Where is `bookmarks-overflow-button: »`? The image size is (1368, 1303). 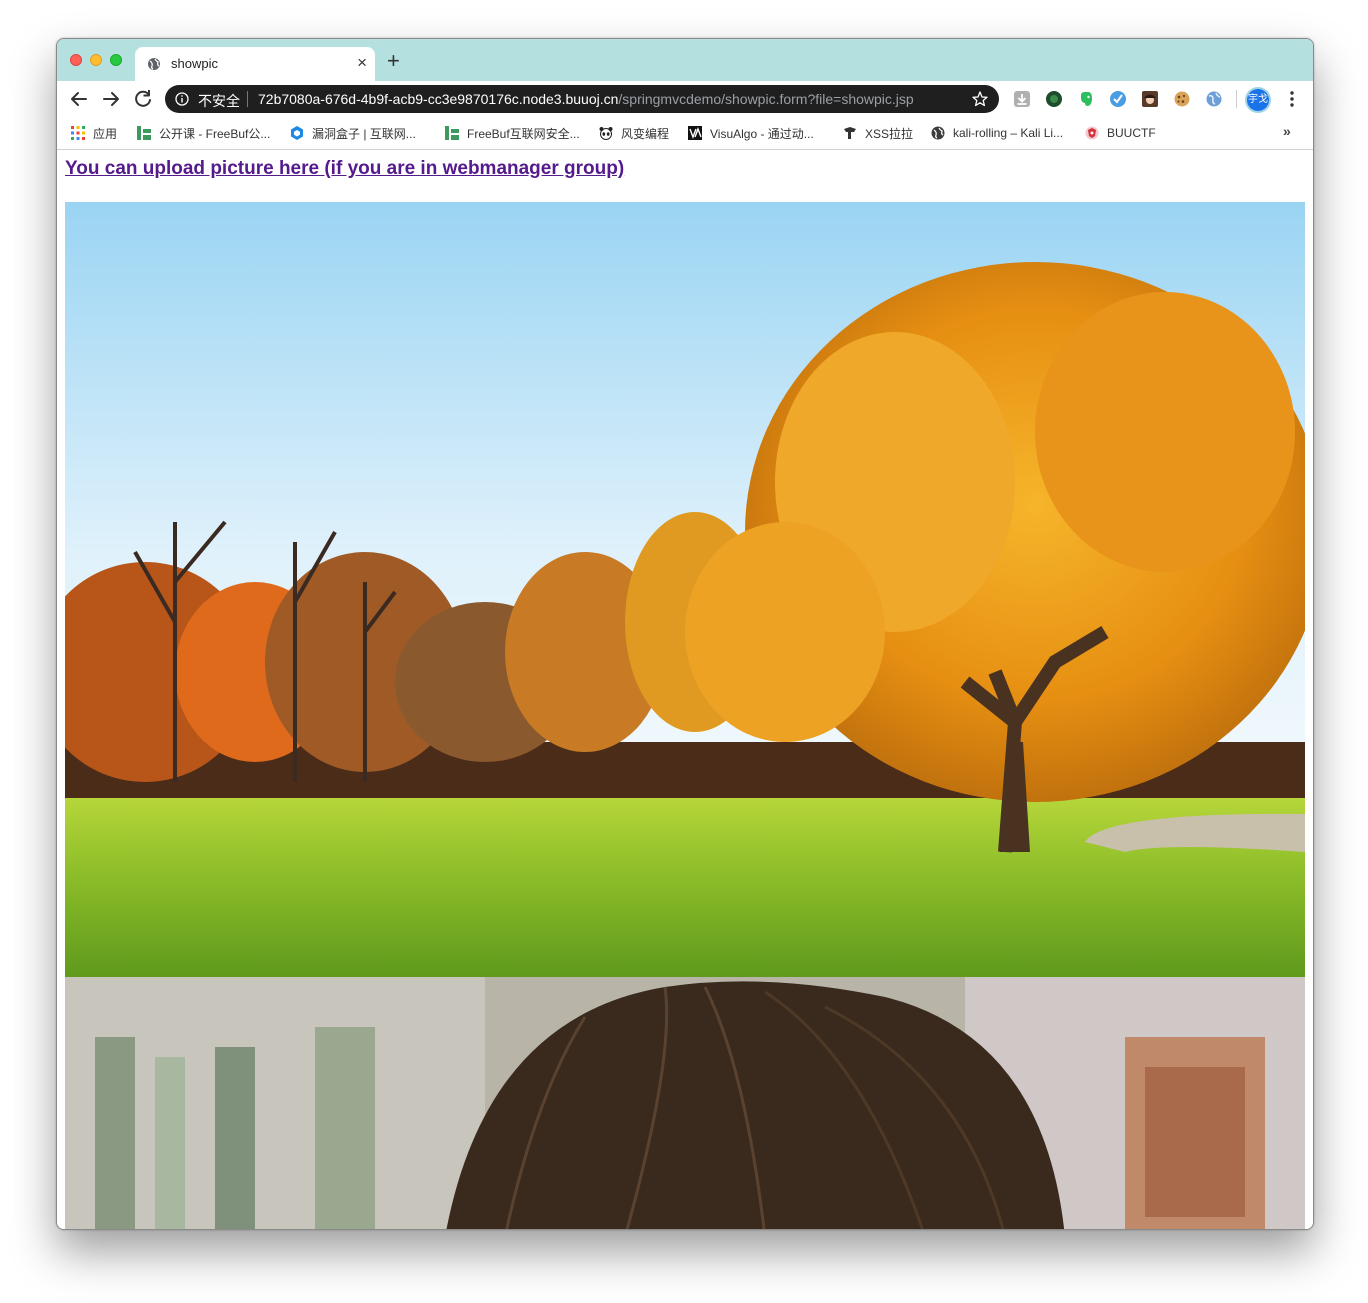 bookmarks-overflow-button: » is located at coordinates (1287, 131).